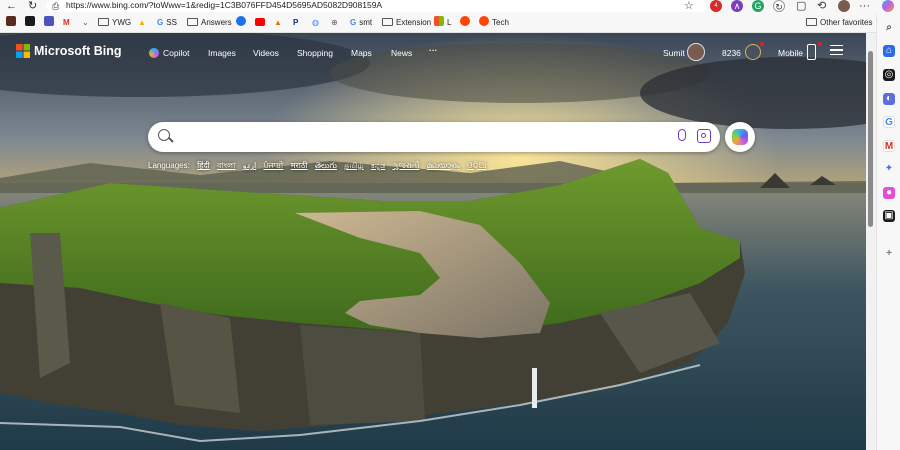 This screenshot has height=450, width=900. I want to click on history-icon: ⟲, so click(821, 6).